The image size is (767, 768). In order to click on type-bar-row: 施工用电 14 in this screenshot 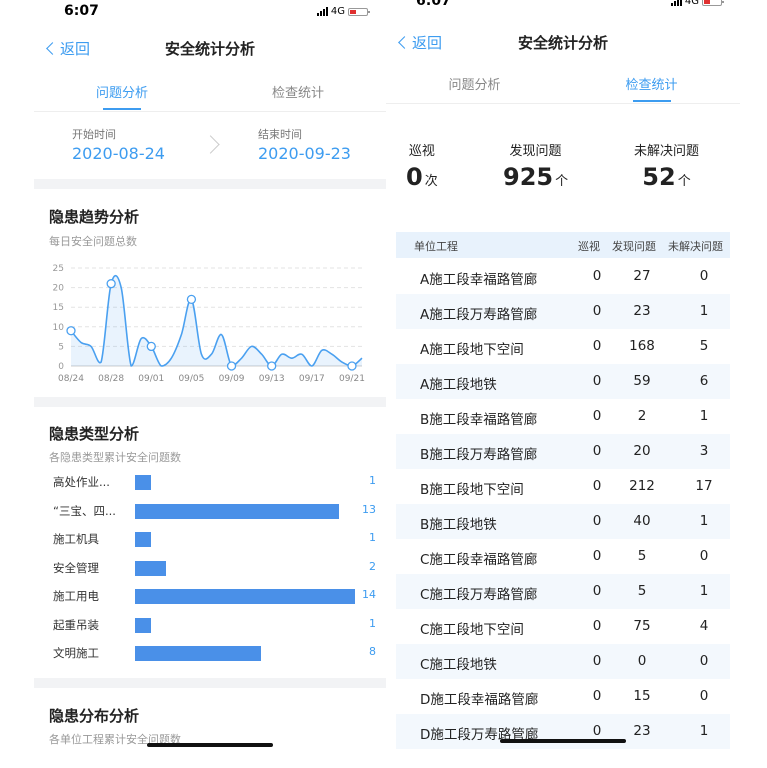, I will do `click(210, 596)`.